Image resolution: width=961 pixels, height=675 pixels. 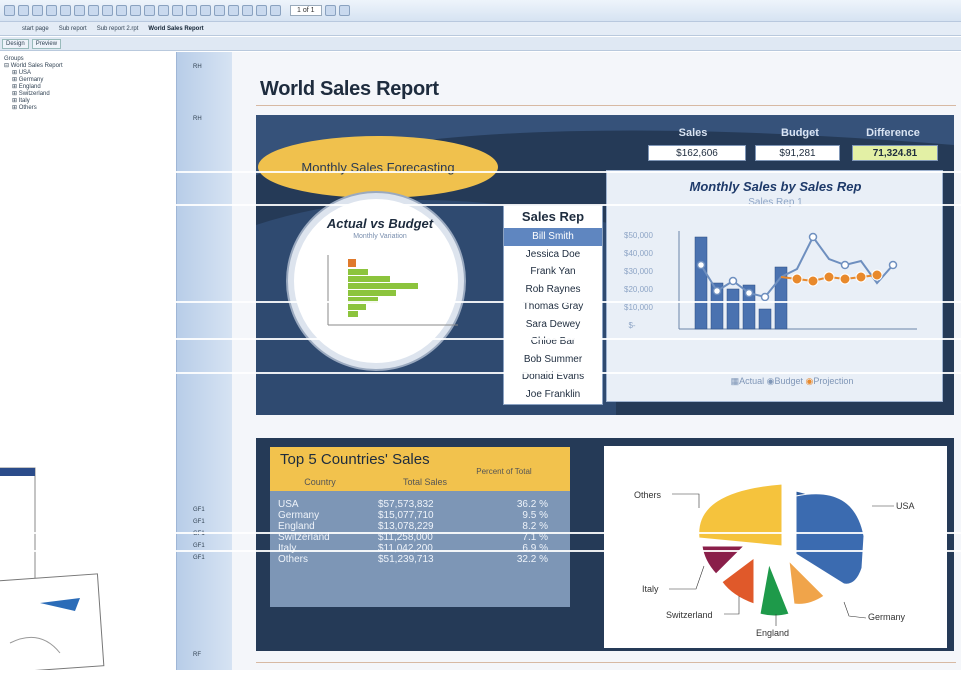 I want to click on table-cell: $13,078,229, so click(x=406, y=526).